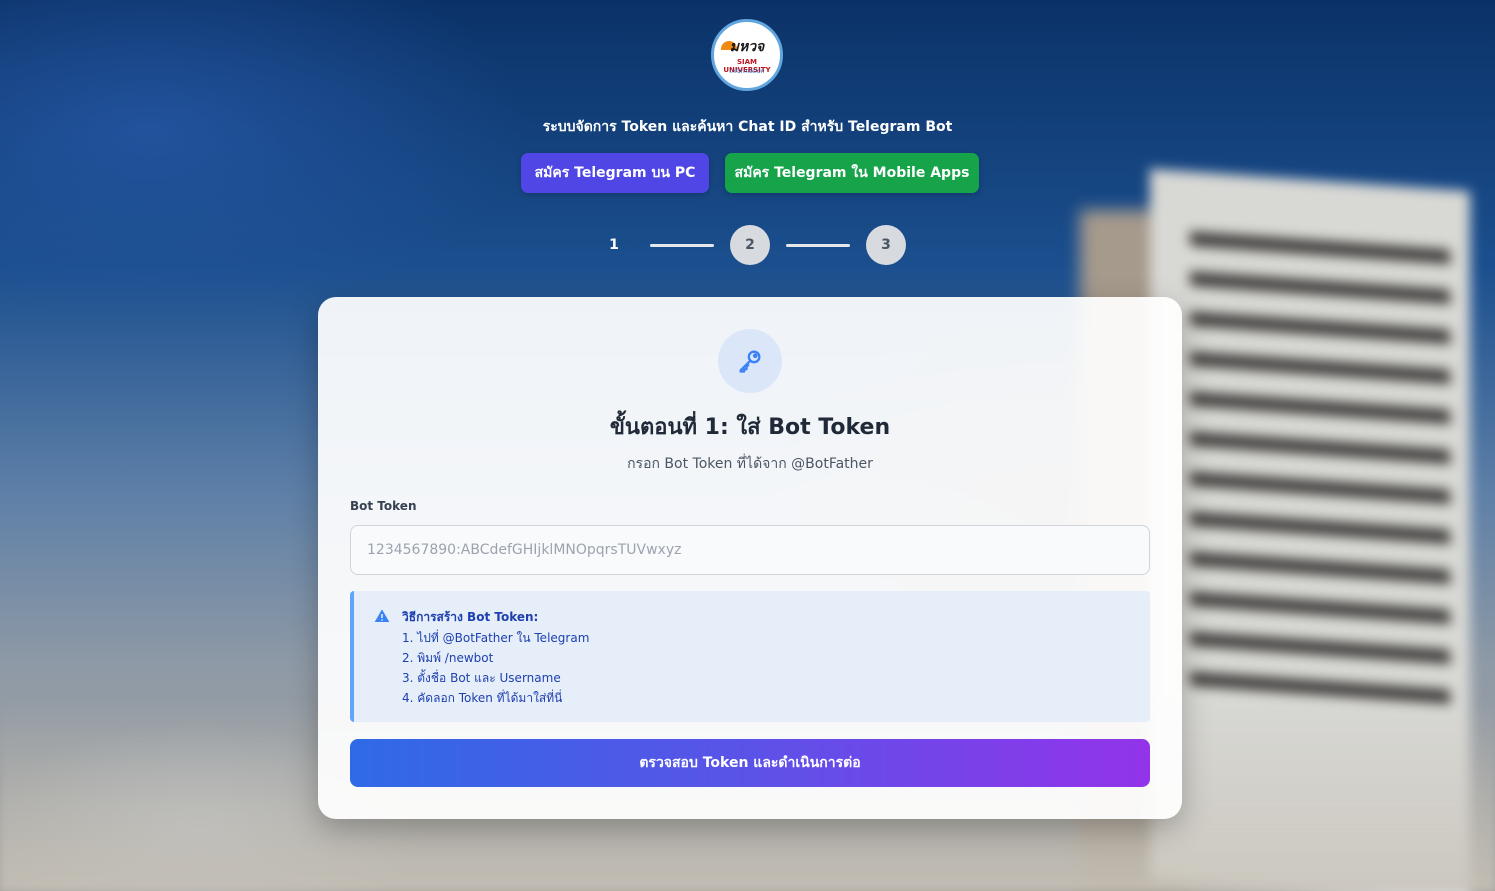 The height and width of the screenshot is (891, 1495). I want to click on instruction-item: 2. พิมพ์ /newbot, so click(448, 658).